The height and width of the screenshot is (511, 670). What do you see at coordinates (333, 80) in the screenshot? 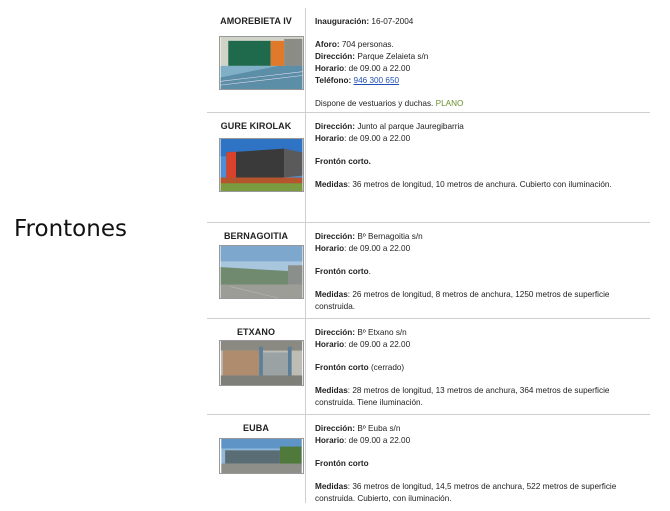
I see `telefono-label: Teléfono:` at bounding box center [333, 80].